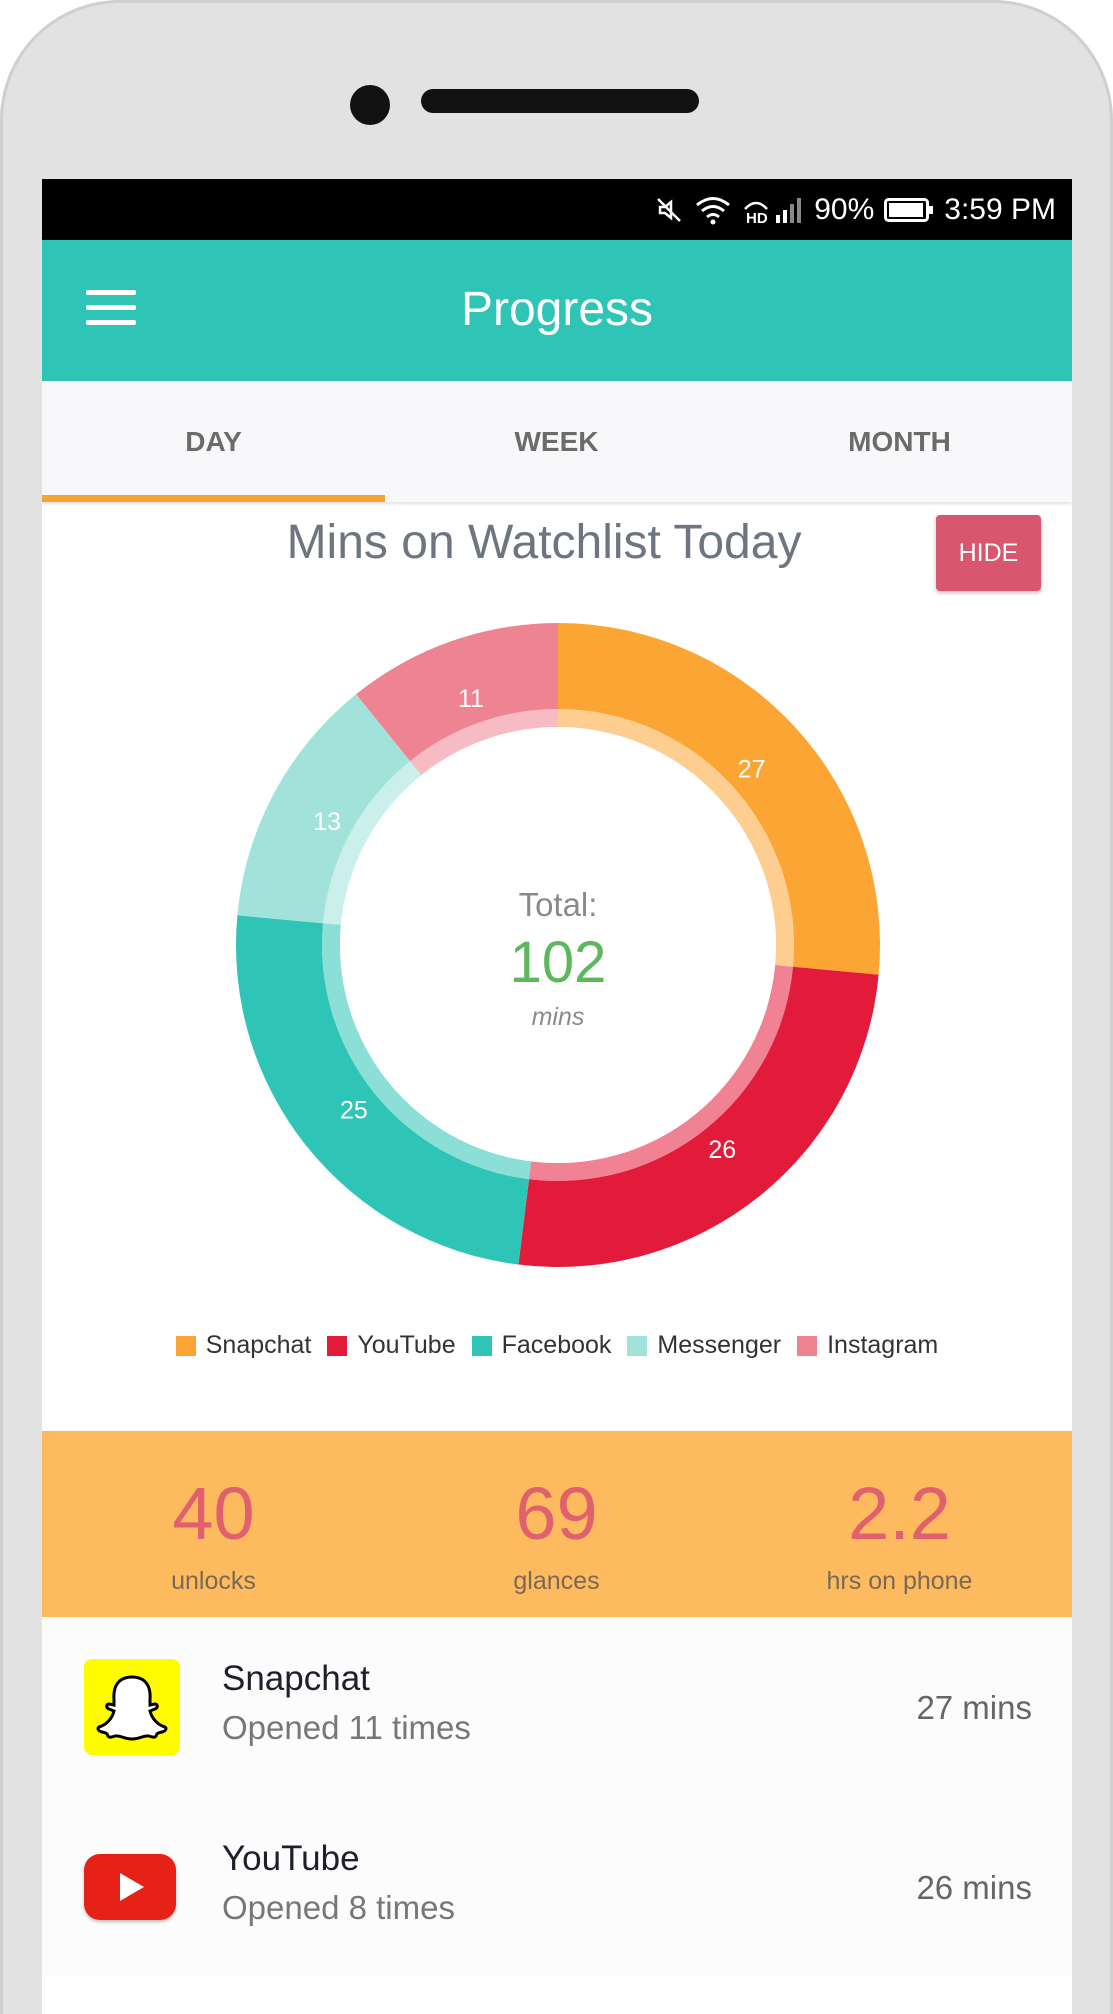  Describe the element at coordinates (346, 1727) in the screenshot. I see `app-open-count: Opened 11 times` at that location.